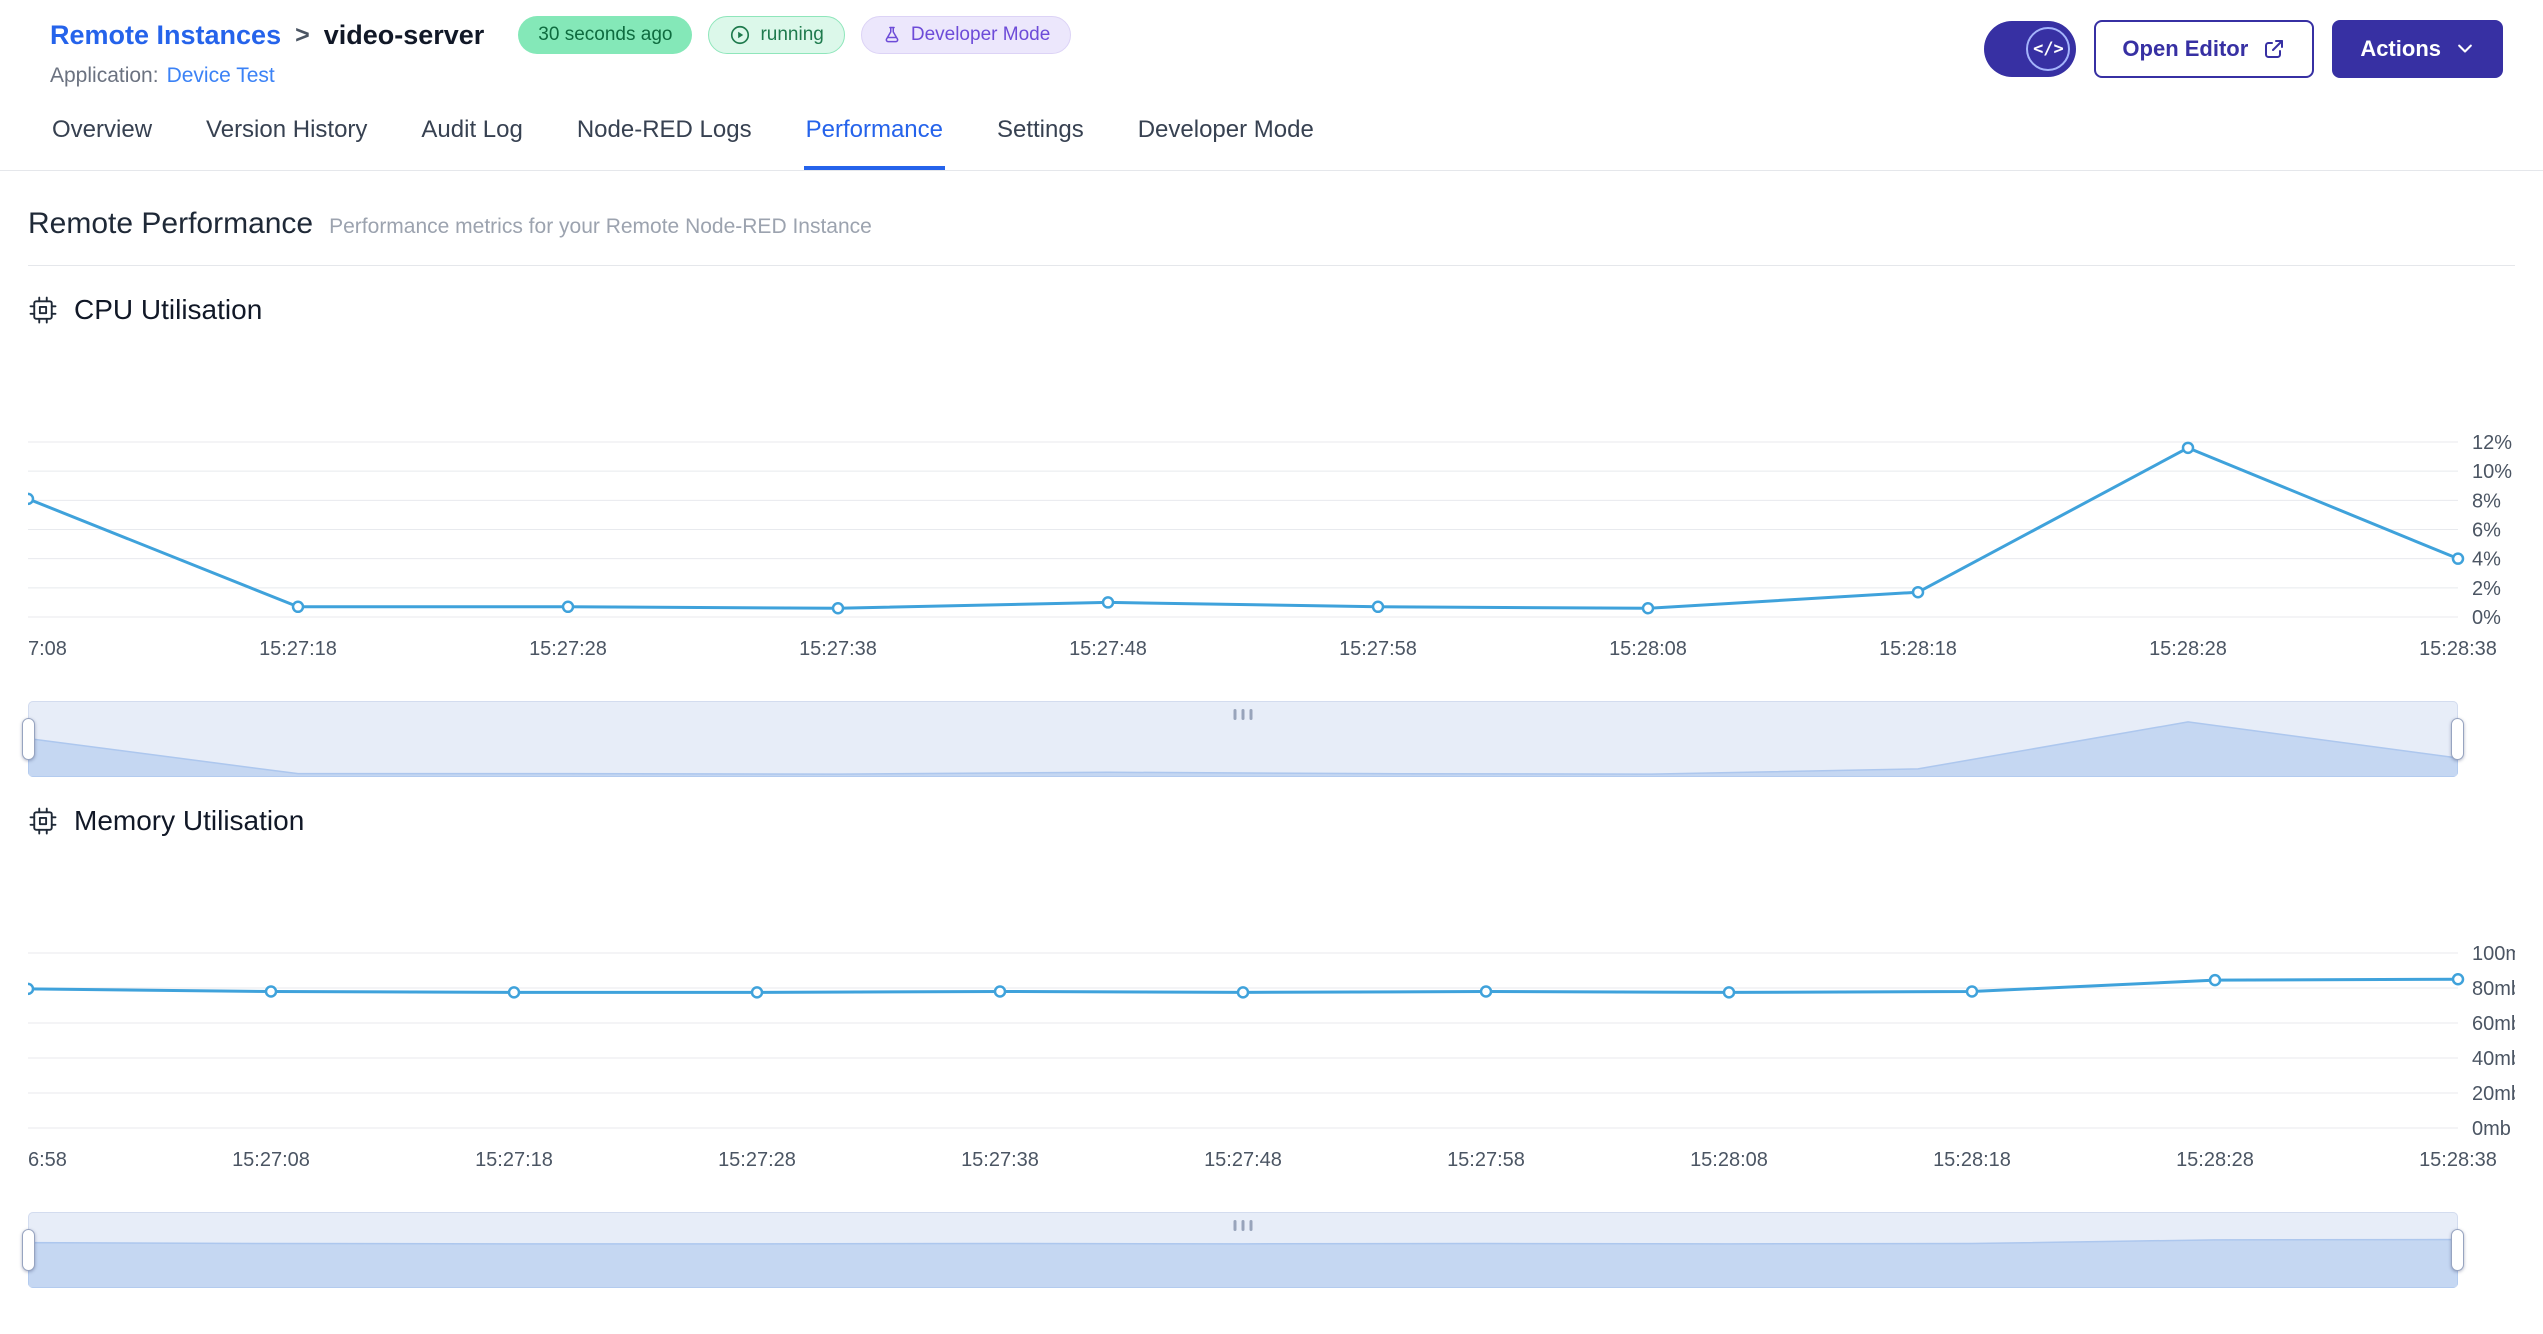  Describe the element at coordinates (2493, 1059) in the screenshot. I see `svg-text: 40mb` at that location.